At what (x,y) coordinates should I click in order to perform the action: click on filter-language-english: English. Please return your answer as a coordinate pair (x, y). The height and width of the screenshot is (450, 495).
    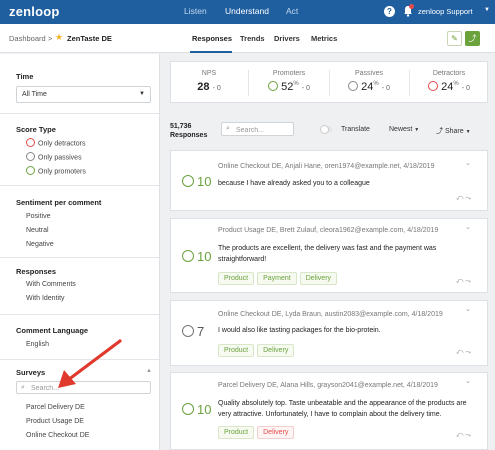
    Looking at the image, I should click on (37, 344).